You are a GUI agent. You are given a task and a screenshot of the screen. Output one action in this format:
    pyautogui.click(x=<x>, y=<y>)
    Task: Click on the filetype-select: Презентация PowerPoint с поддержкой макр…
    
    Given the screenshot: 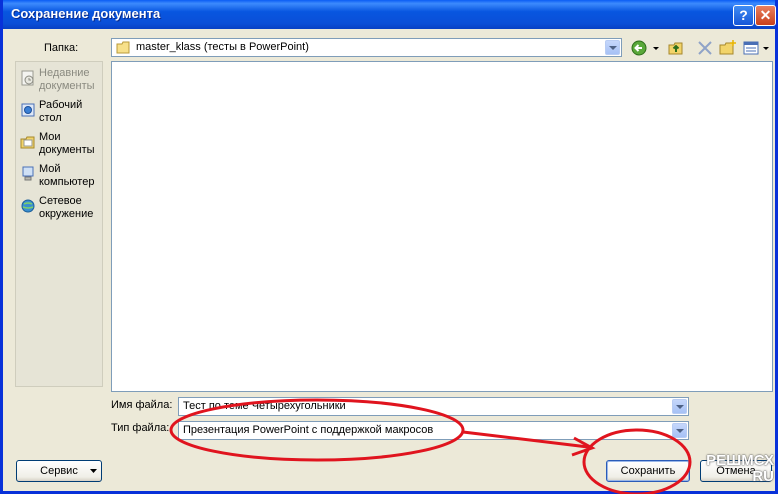 What is the action you would take?
    pyautogui.click(x=433, y=430)
    